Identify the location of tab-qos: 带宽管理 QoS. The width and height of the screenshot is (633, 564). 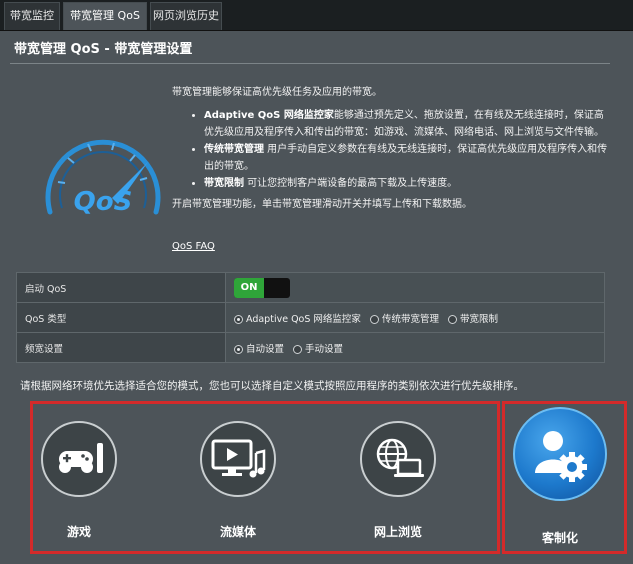
(105, 16).